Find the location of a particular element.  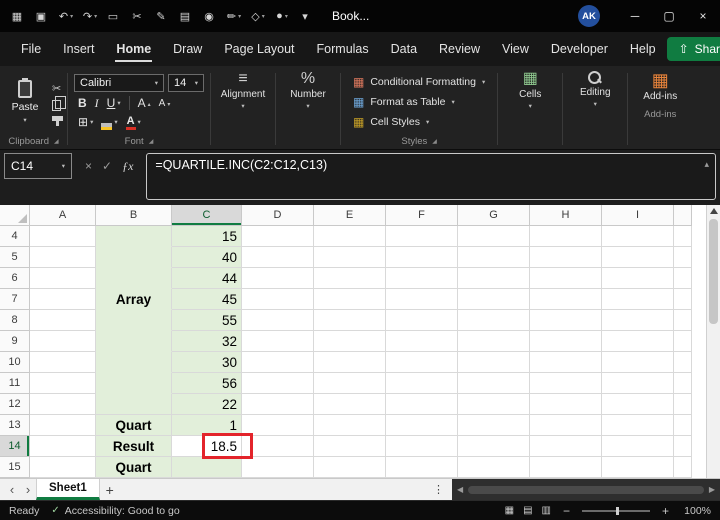

normal-view-icon: ▦ is located at coordinates (509, 510).